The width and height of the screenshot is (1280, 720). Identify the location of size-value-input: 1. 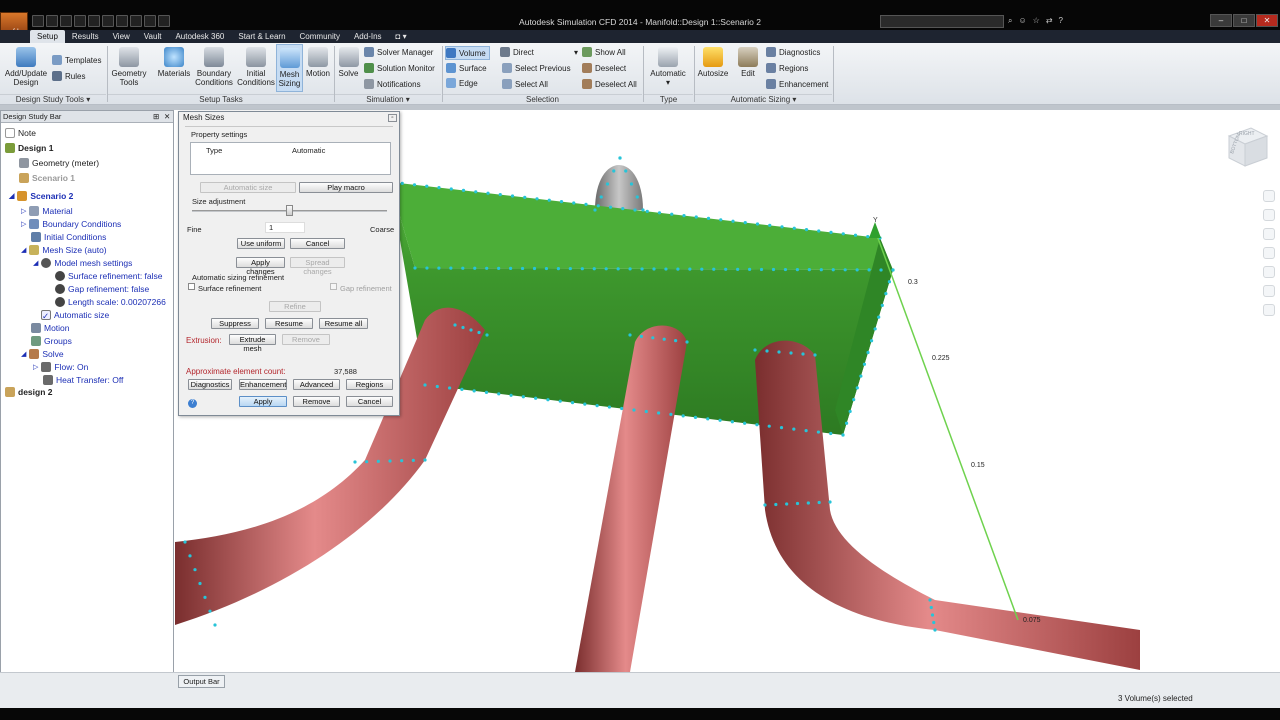
(285, 227).